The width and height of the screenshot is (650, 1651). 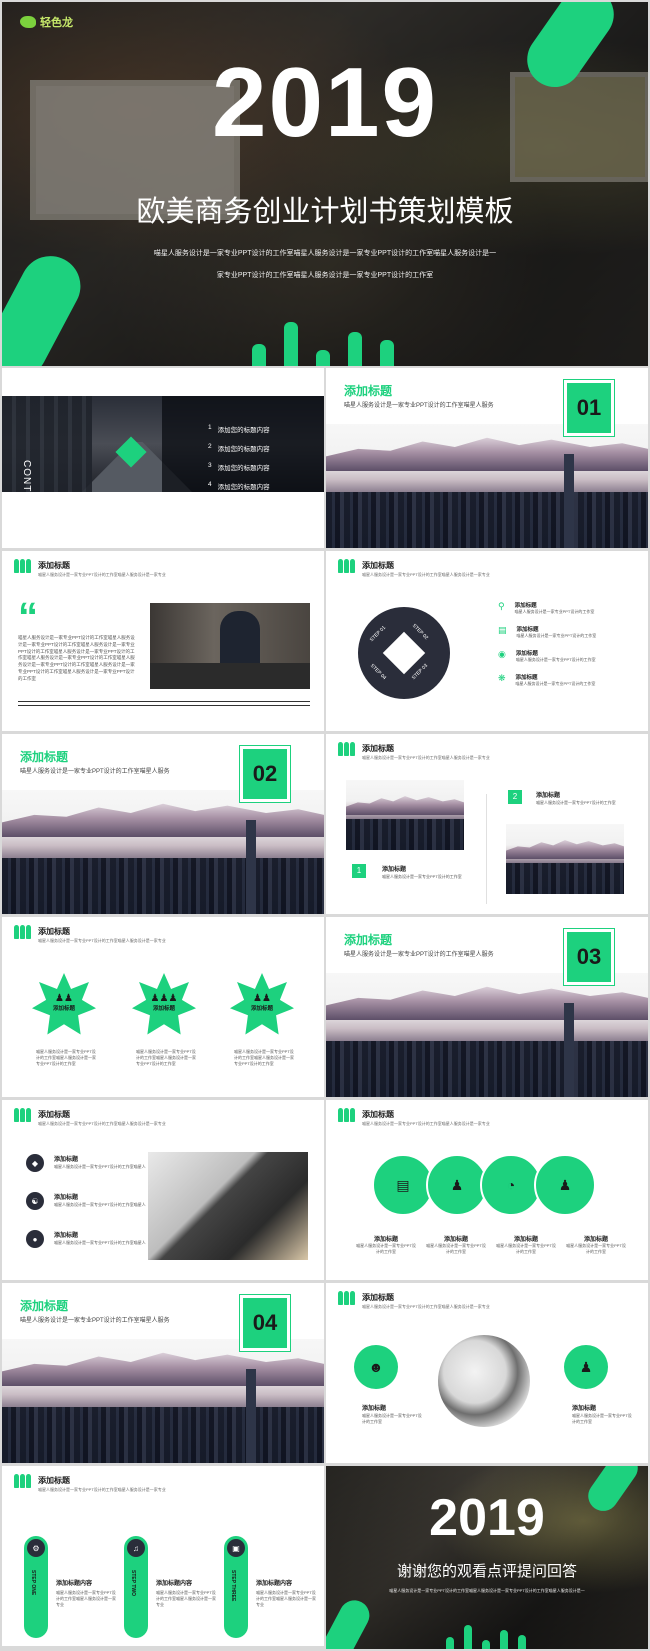 What do you see at coordinates (28, 617) in the screenshot?
I see `quote-icon: “` at bounding box center [28, 617].